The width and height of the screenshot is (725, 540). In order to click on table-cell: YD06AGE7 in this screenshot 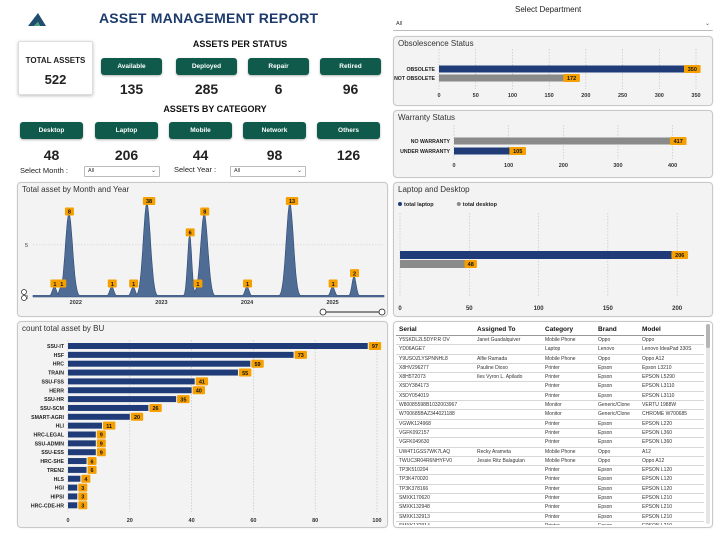, I will do `click(435, 349)`.